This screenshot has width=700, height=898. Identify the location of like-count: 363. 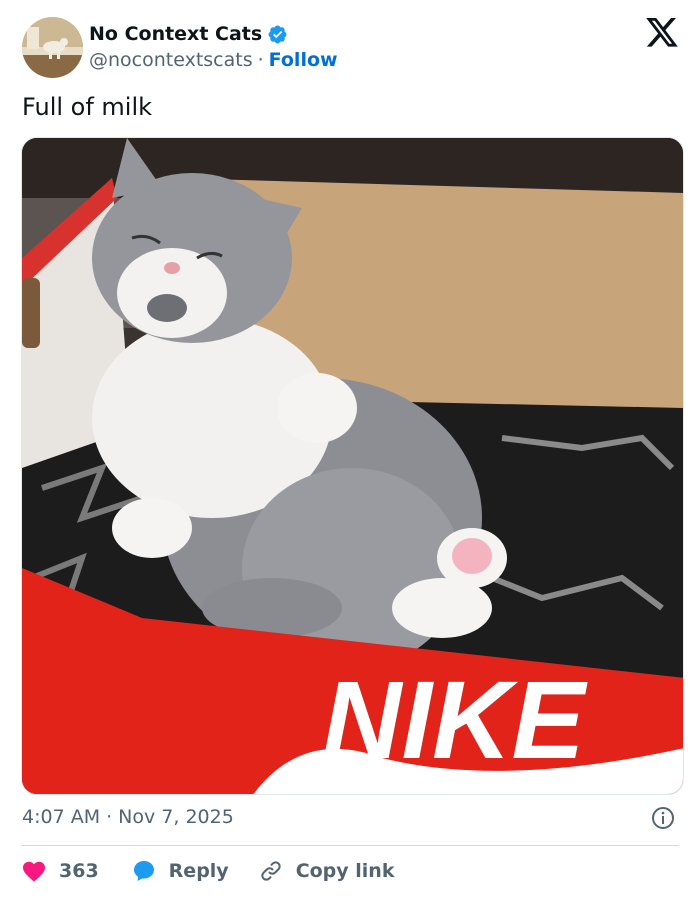
(79, 871).